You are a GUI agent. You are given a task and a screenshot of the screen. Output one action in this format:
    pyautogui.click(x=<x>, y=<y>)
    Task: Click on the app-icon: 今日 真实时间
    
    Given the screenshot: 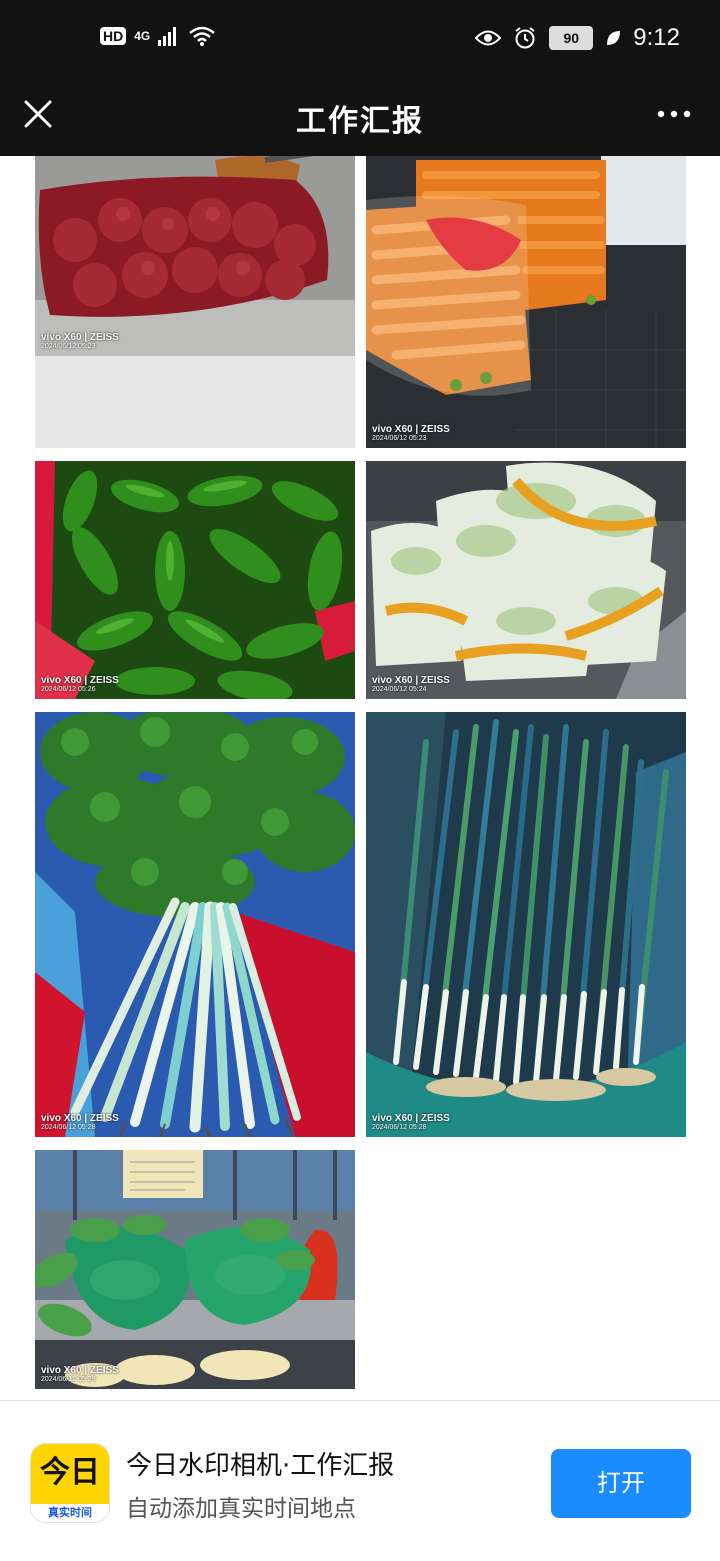 What is the action you would take?
    pyautogui.click(x=70, y=1483)
    